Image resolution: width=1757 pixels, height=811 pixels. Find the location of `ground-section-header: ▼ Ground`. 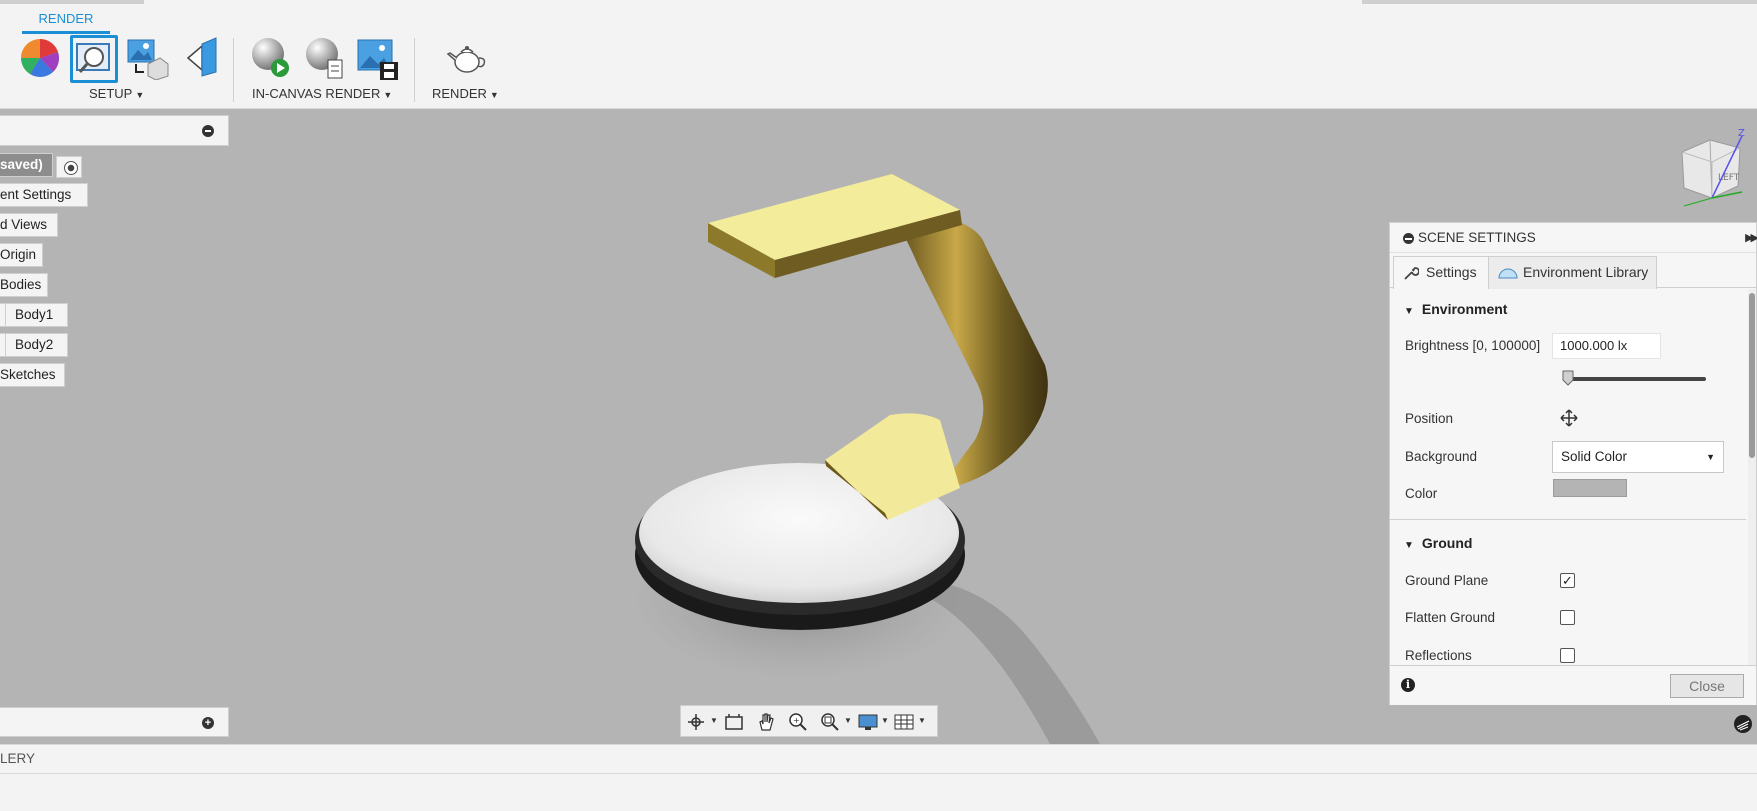

ground-section-header: ▼ Ground is located at coordinates (1438, 543).